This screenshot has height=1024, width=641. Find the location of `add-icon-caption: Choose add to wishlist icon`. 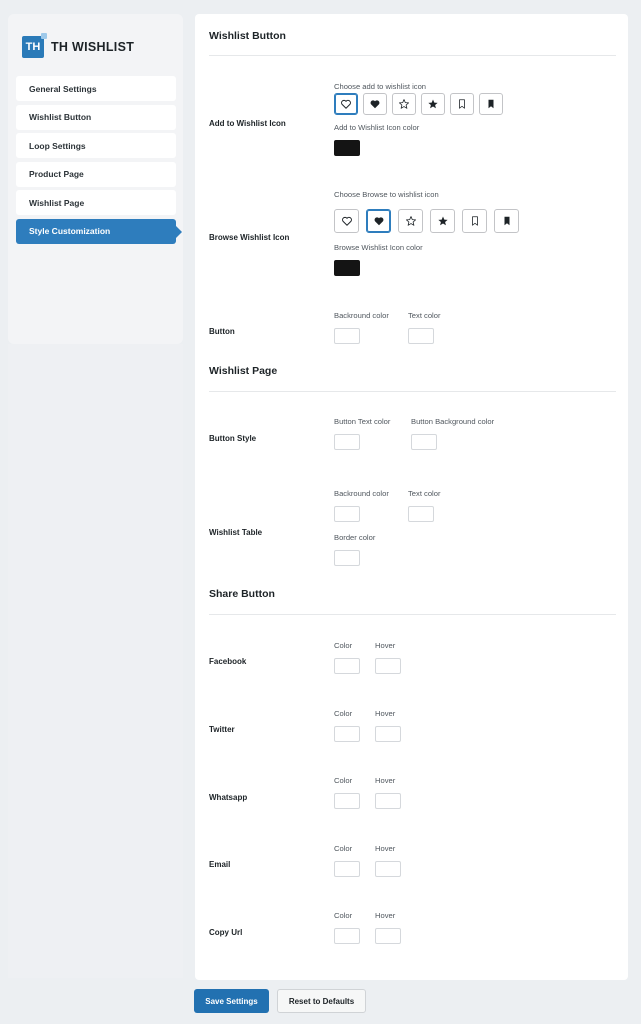

add-icon-caption: Choose add to wishlist icon is located at coordinates (380, 86).